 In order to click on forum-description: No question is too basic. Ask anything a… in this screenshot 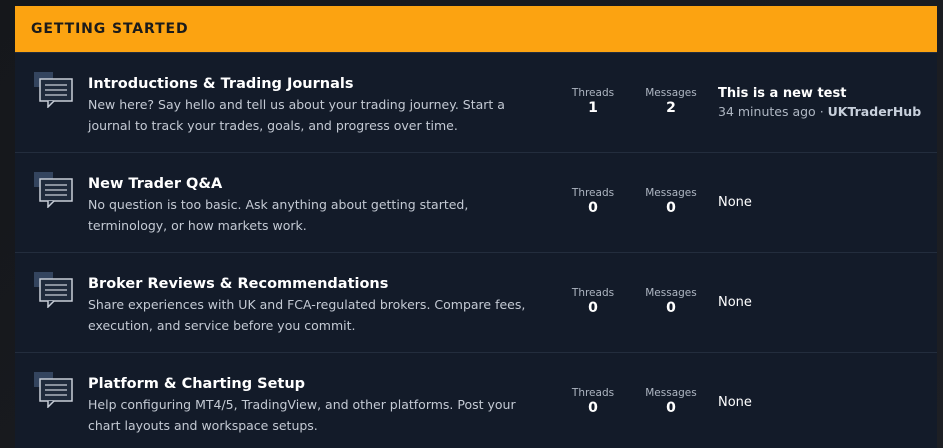, I will do `click(278, 215)`.